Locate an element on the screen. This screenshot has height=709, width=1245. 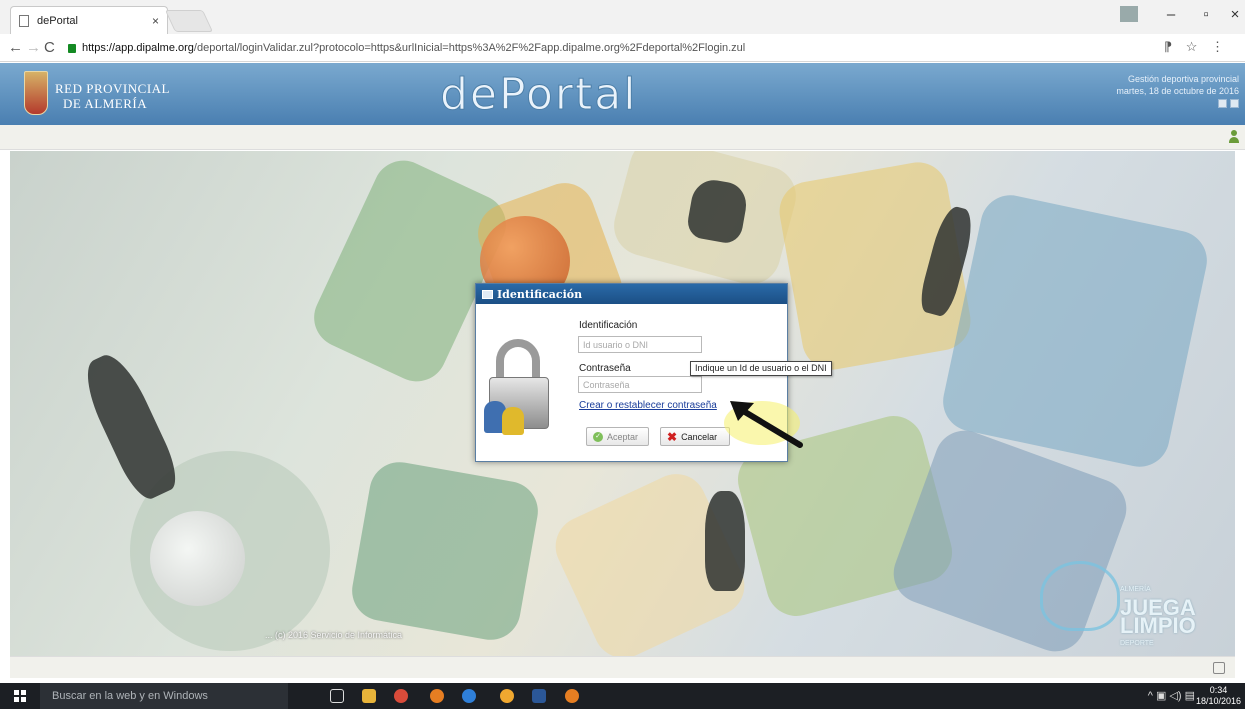
window-icon is located at coordinates (1234, 103).